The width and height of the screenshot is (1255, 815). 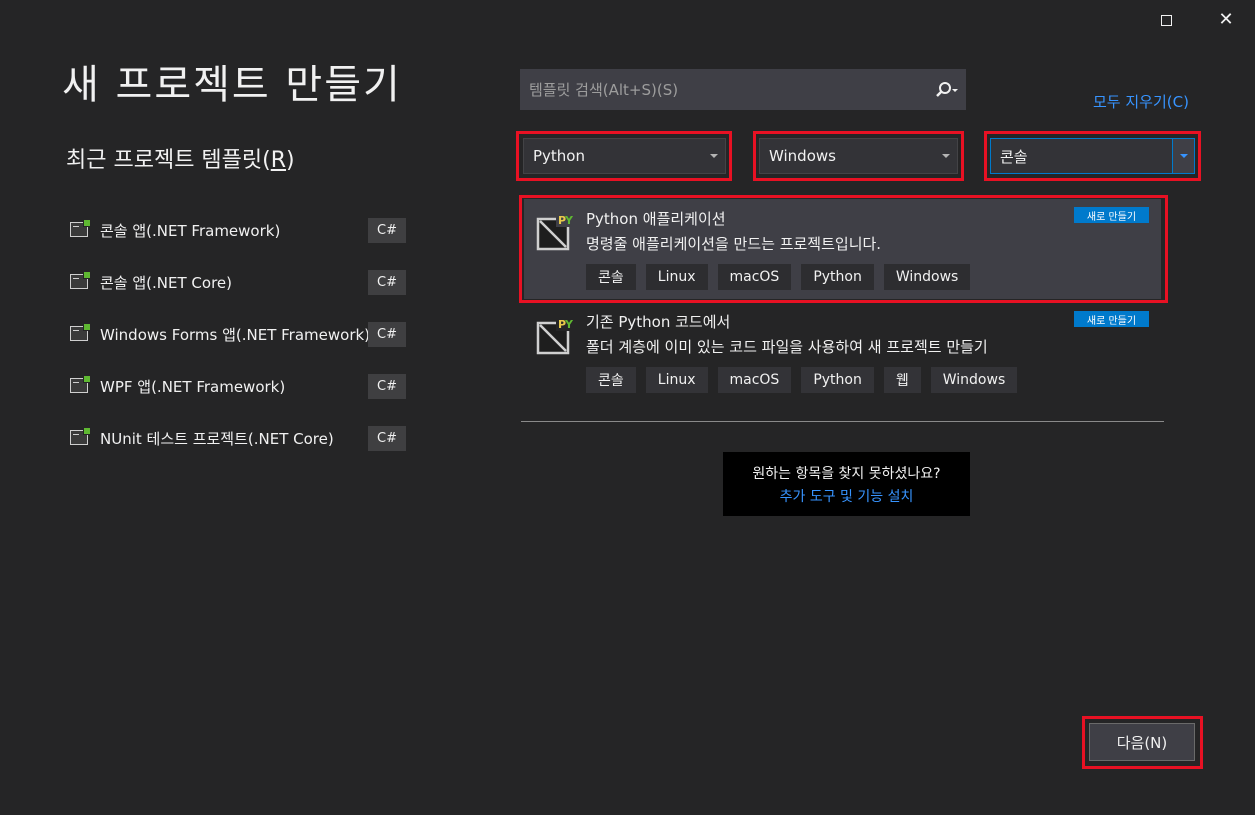 I want to click on recent-item-label: 콘솔 앱(.NET Core), so click(x=166, y=282).